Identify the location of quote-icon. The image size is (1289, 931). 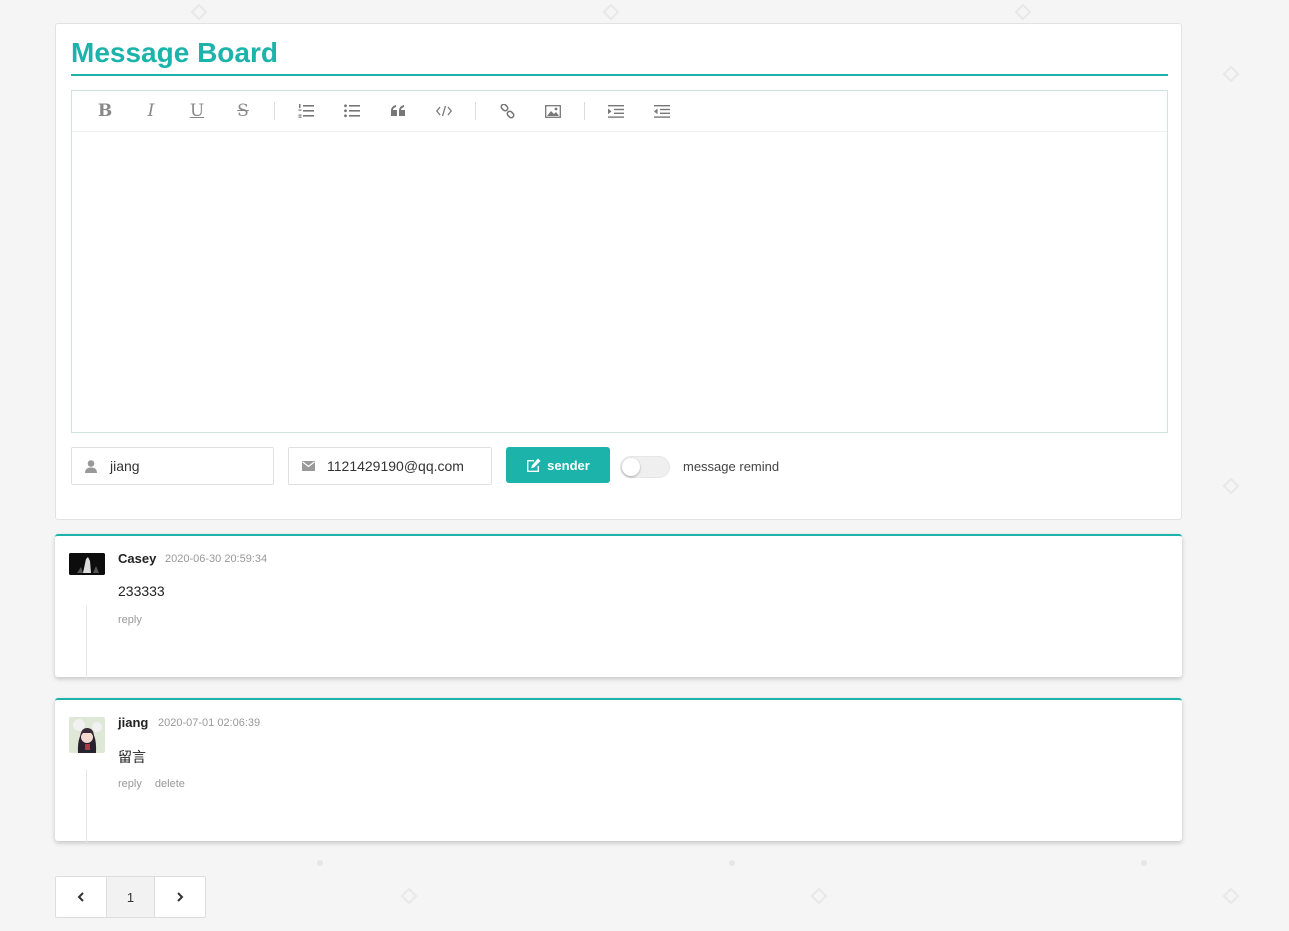
(398, 111).